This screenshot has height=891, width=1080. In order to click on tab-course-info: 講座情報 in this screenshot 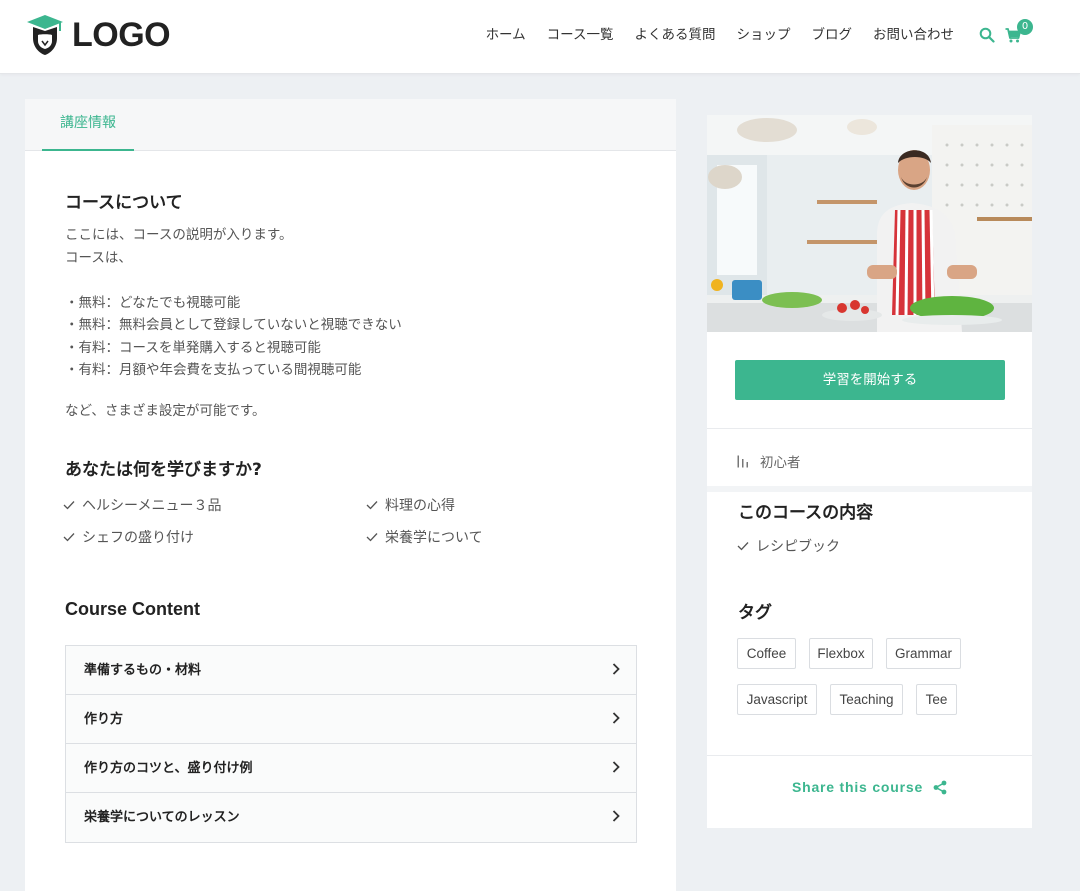, I will do `click(88, 125)`.